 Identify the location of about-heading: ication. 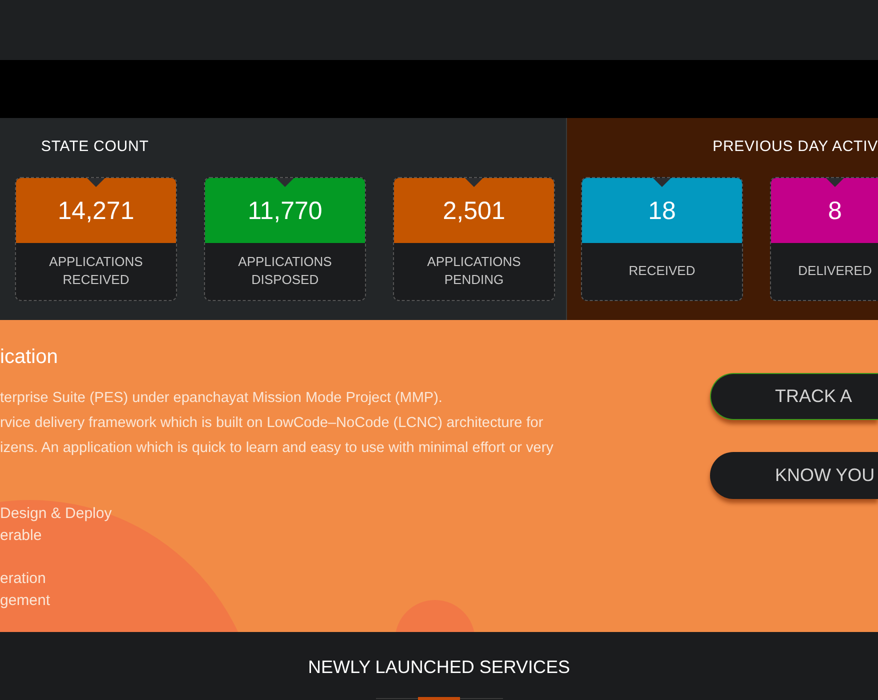
(29, 357).